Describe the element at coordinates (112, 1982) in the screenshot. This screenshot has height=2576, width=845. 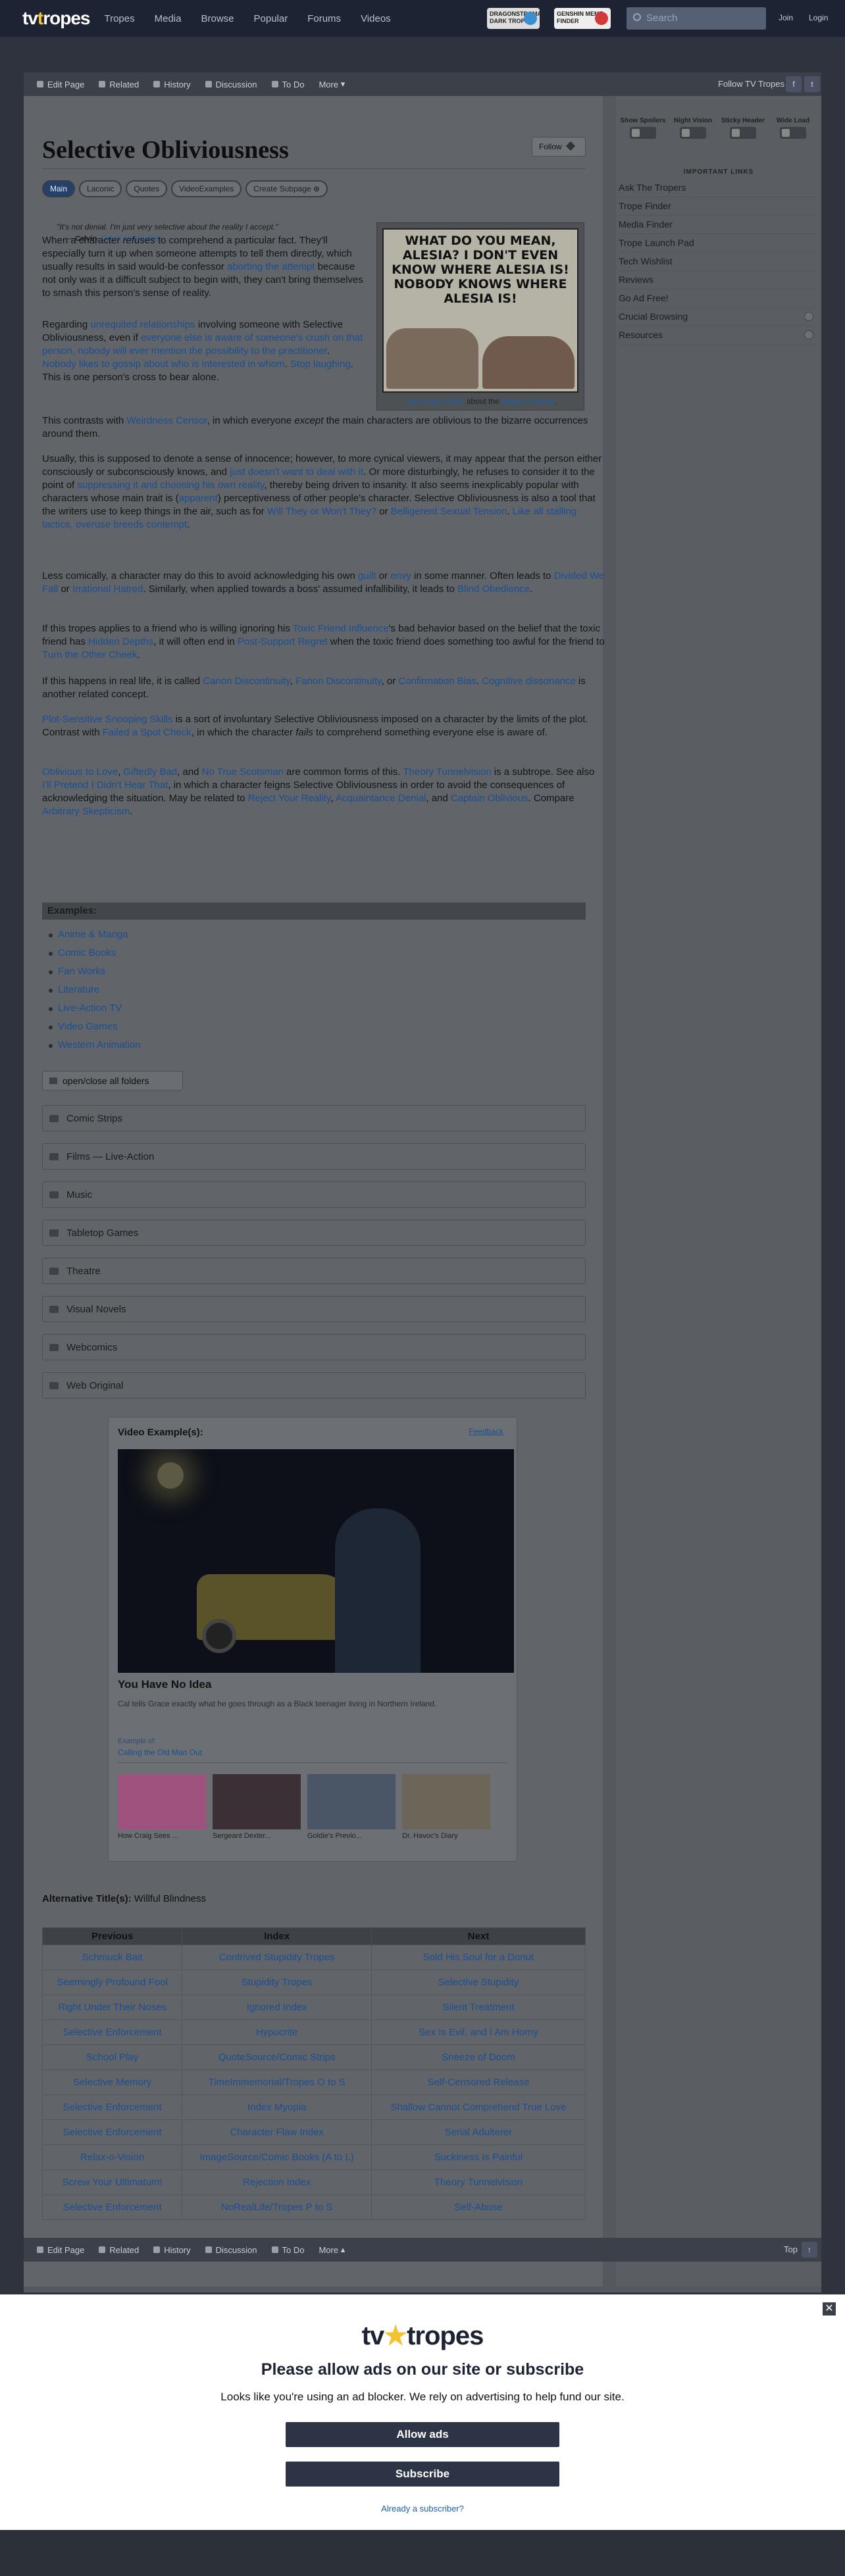
I see `prev-link: Seemingly Profound Fool` at that location.